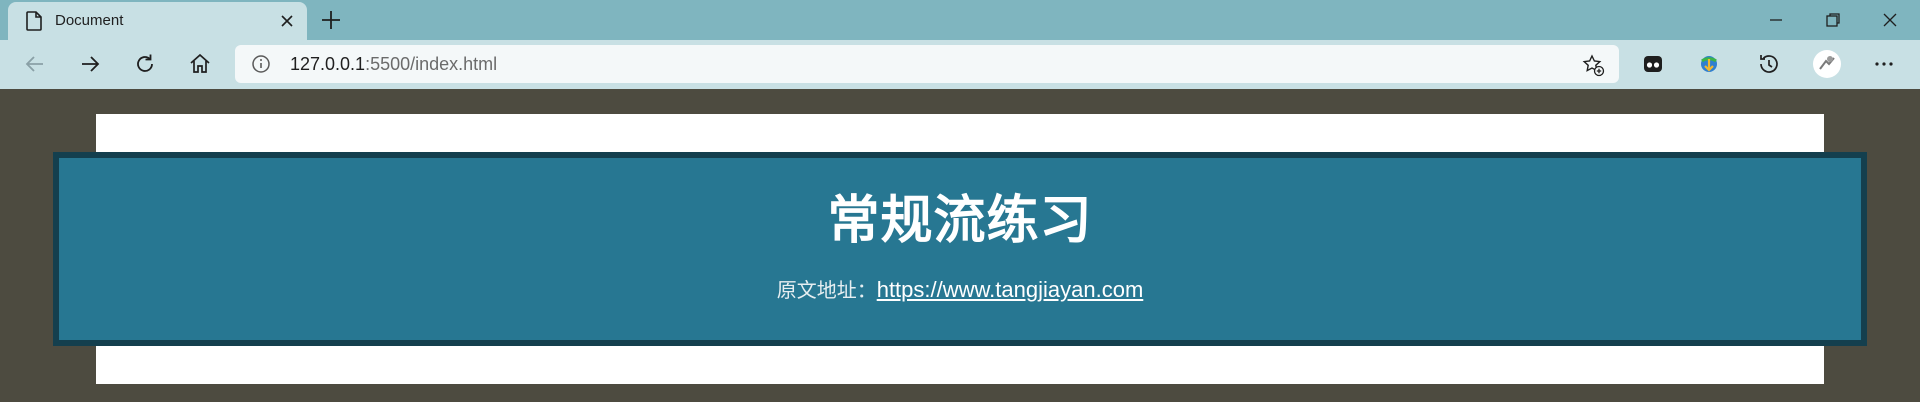 The image size is (1920, 402). What do you see at coordinates (1776, 20) in the screenshot?
I see `minimize-icon` at bounding box center [1776, 20].